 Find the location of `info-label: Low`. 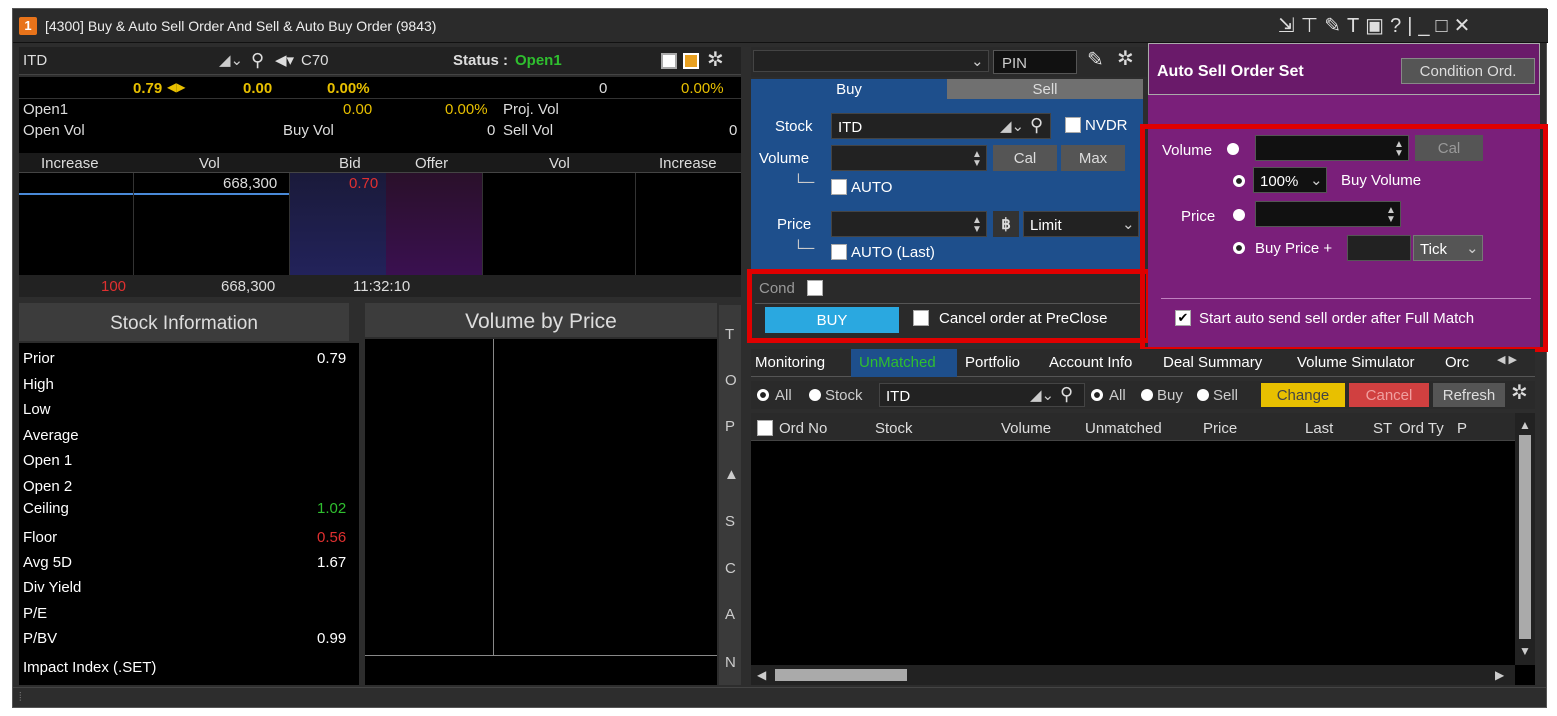

info-label: Low is located at coordinates (37, 409).